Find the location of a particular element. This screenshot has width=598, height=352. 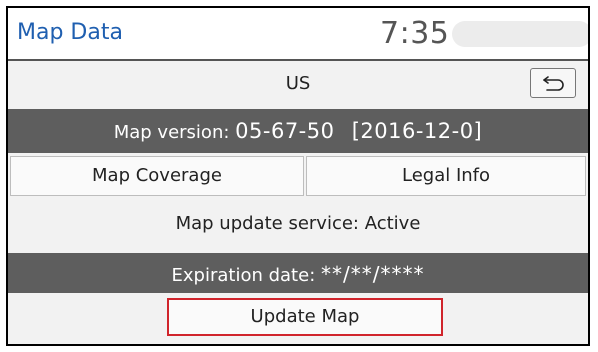

expiration-bar: Expiration date: **/**/**** is located at coordinates (298, 273).